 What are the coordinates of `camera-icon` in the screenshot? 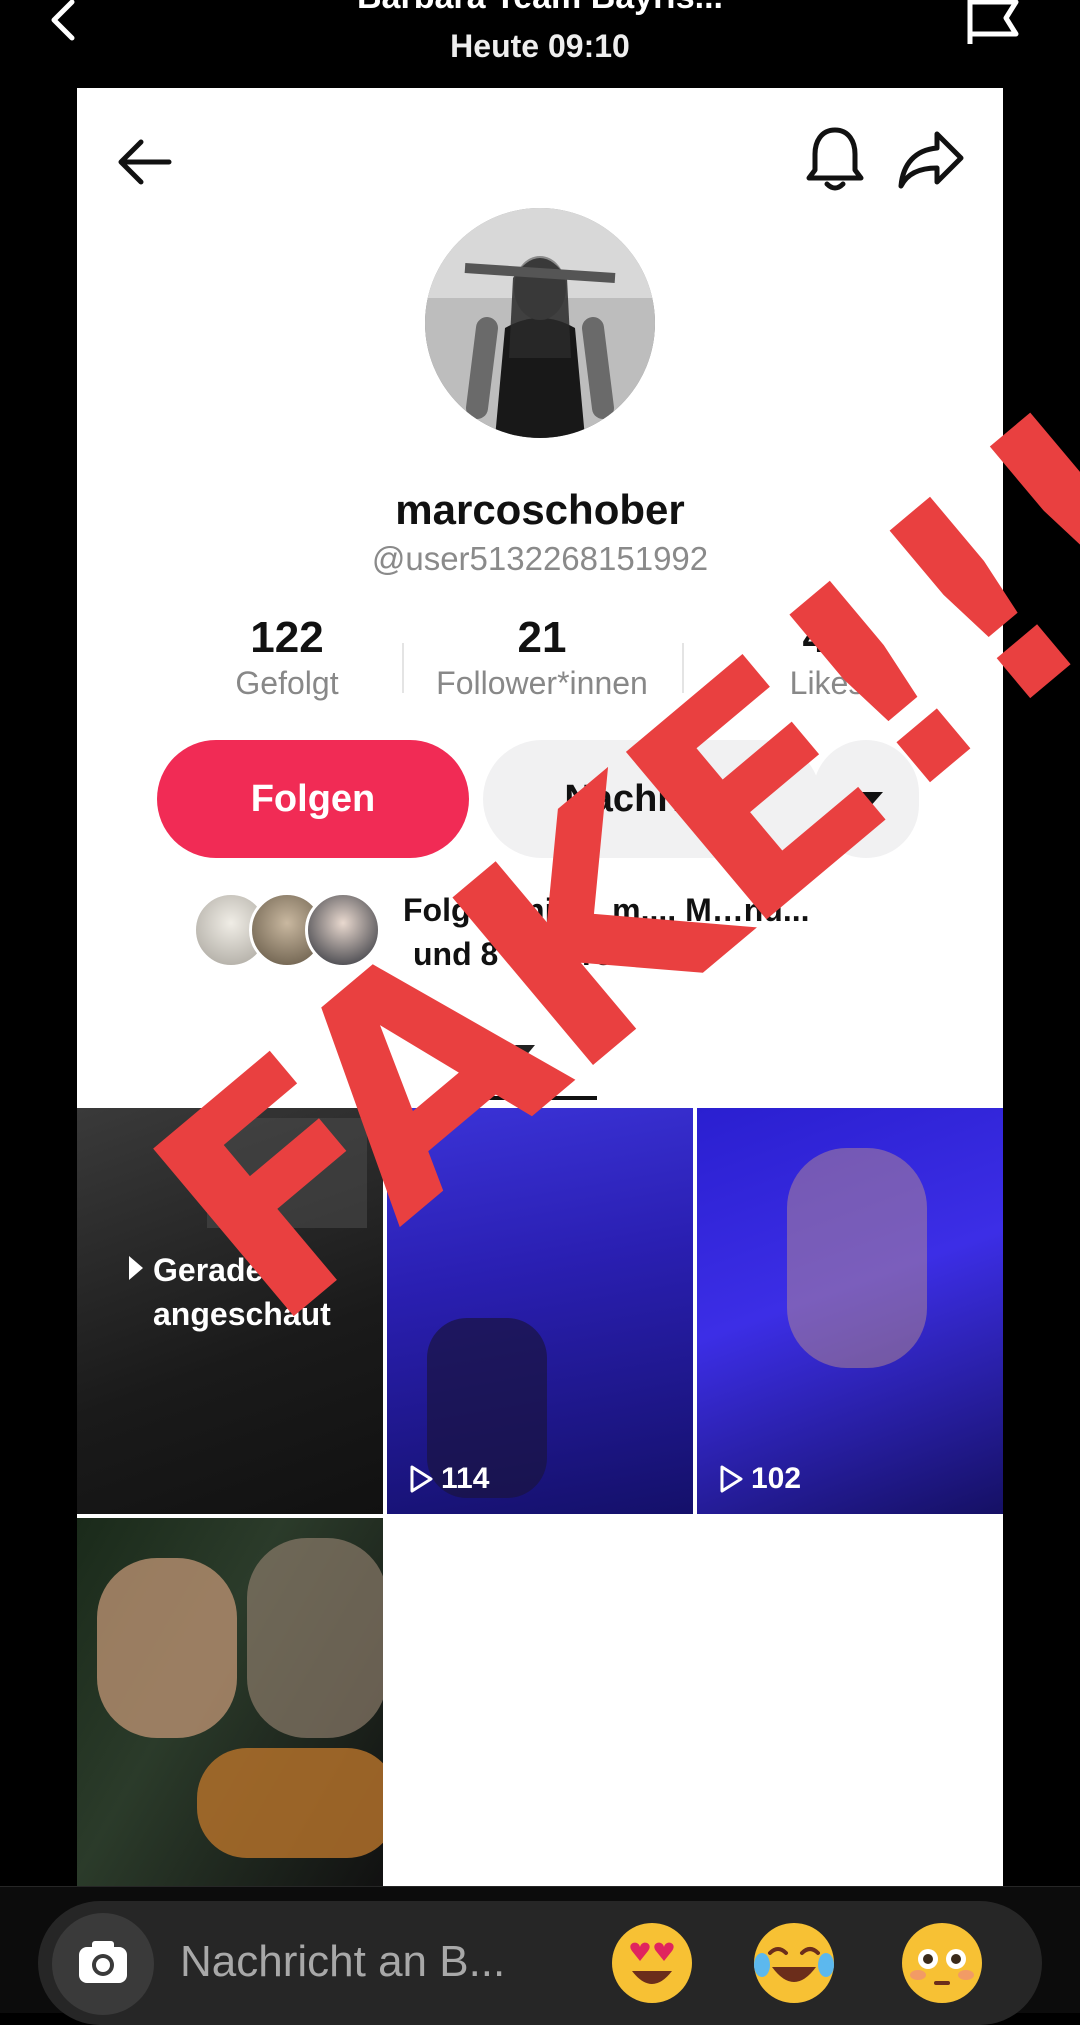 It's located at (103, 1962).